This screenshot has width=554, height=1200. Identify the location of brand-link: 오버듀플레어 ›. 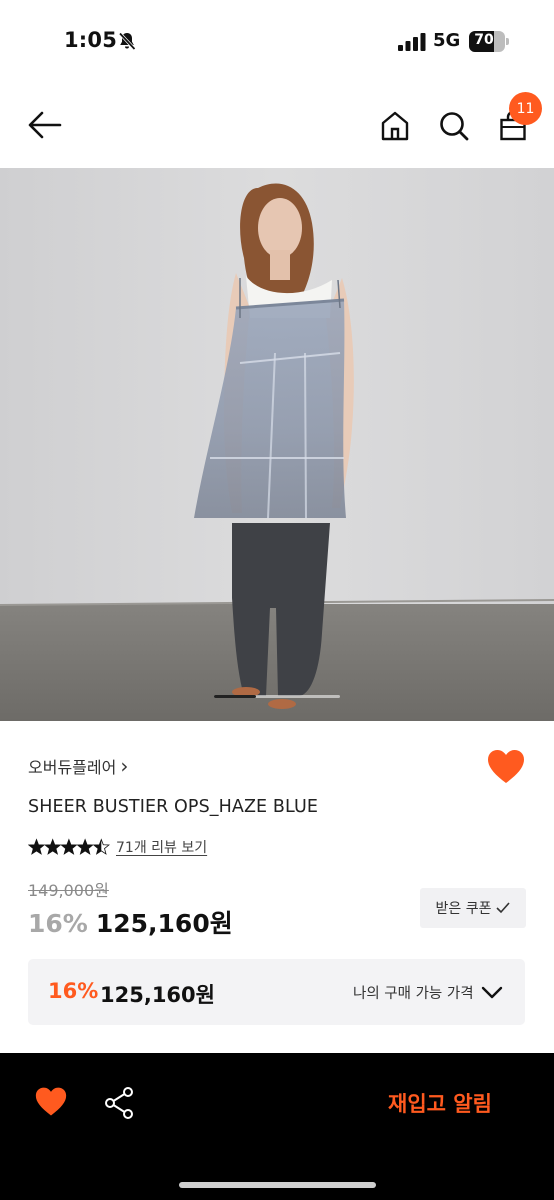
(78, 766).